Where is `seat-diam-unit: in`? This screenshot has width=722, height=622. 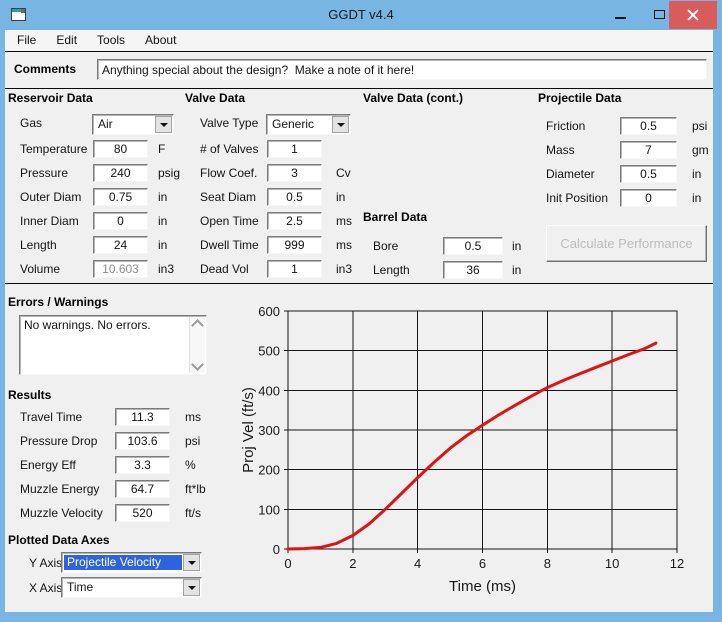
seat-diam-unit: in is located at coordinates (341, 197).